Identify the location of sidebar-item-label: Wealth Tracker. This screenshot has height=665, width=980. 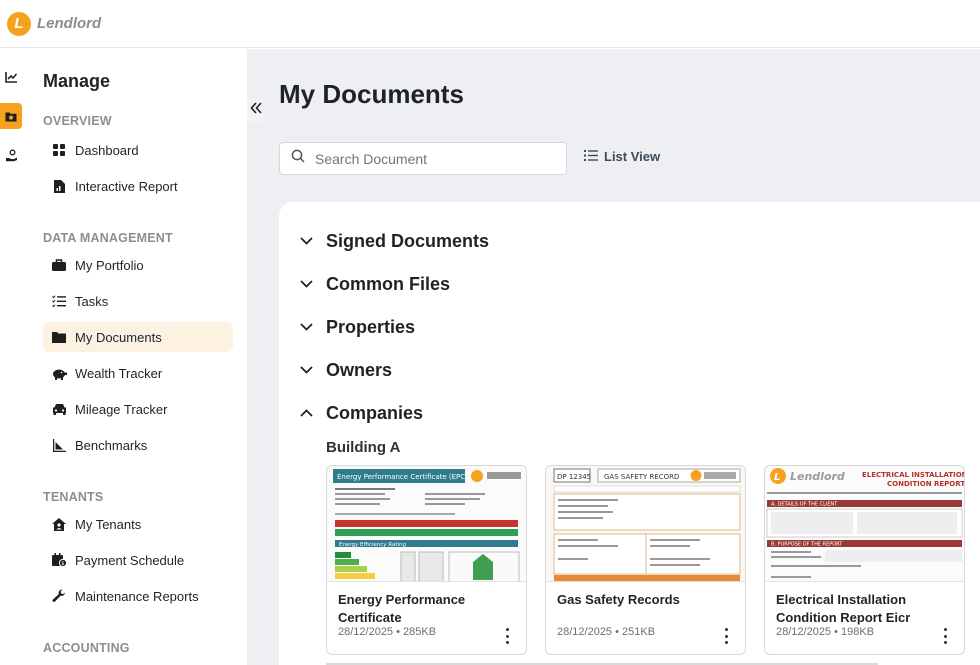
(119, 373).